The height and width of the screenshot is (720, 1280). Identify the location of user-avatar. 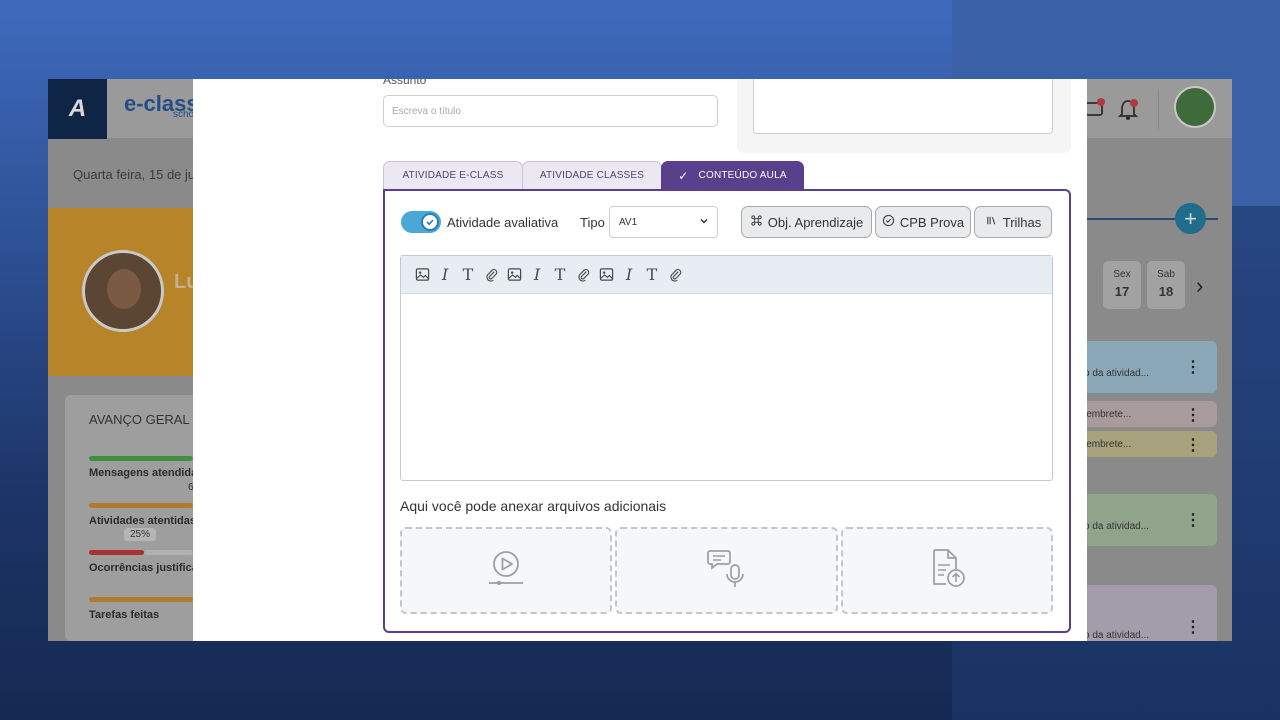
(1195, 107).